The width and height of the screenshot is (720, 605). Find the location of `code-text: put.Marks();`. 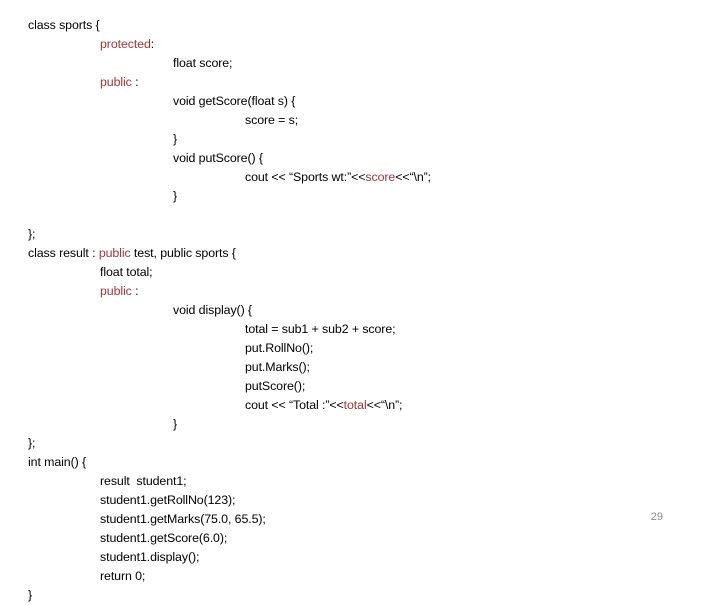

code-text: put.Marks(); is located at coordinates (277, 367).